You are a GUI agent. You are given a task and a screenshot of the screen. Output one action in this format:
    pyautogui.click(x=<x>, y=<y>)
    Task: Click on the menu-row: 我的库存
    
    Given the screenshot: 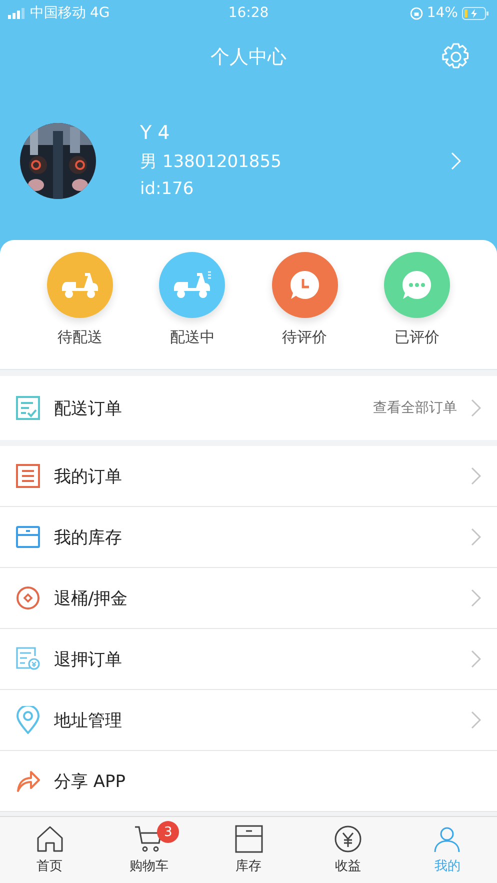 What is the action you would take?
    pyautogui.click(x=248, y=537)
    